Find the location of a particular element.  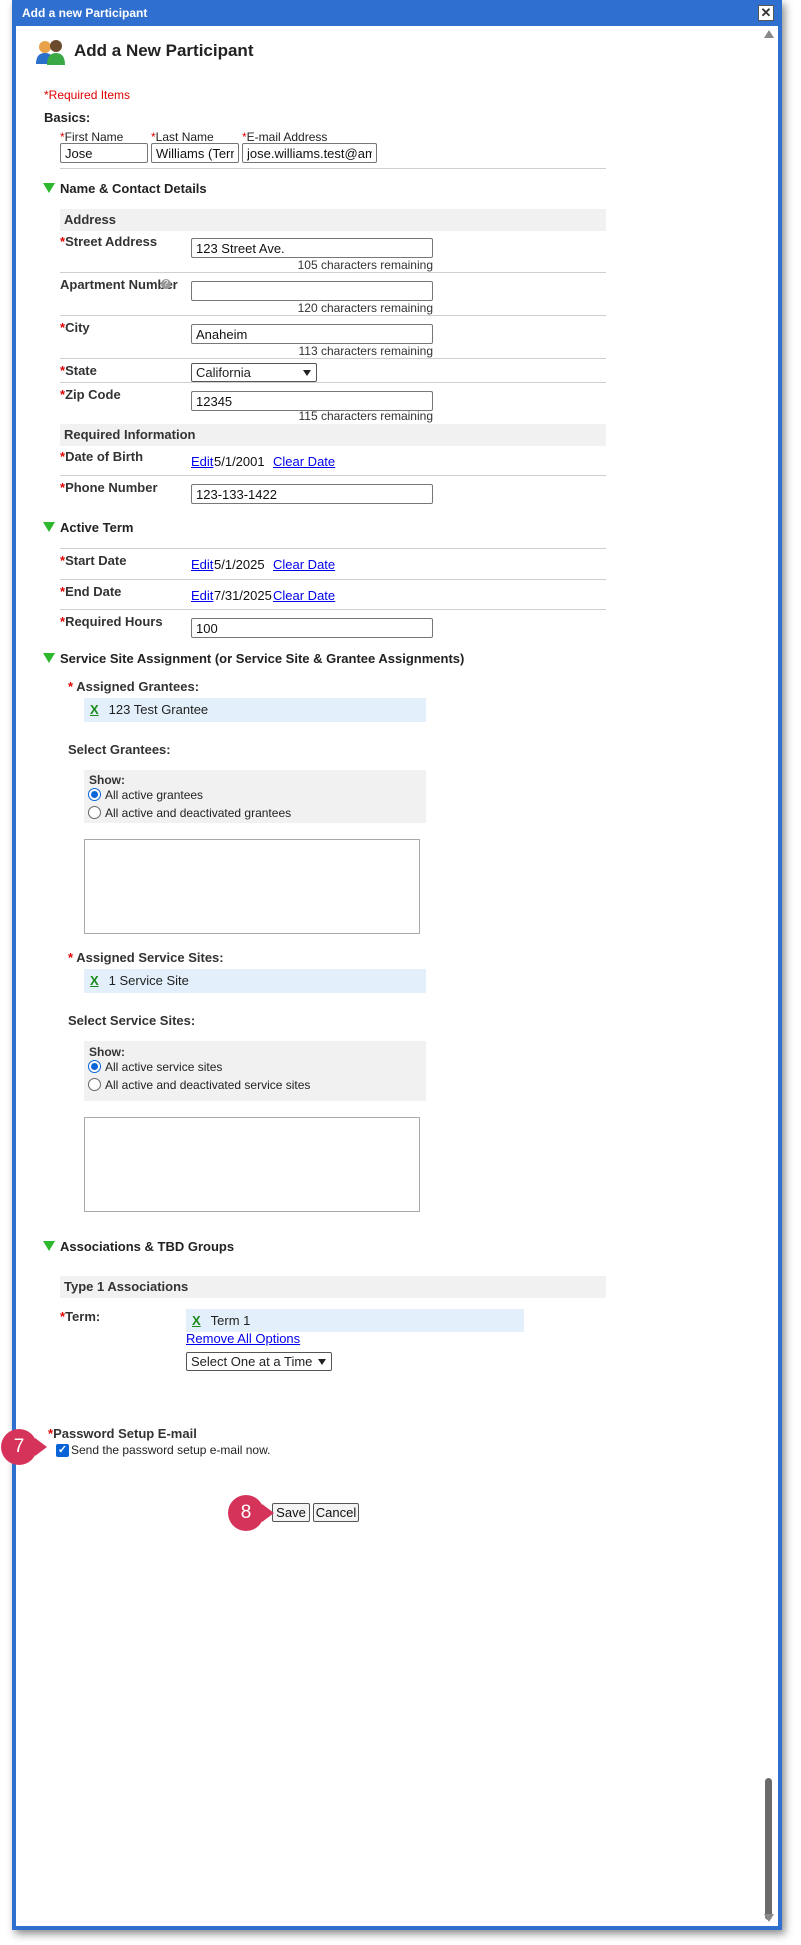

assigned-grantee-item: X 123 Test Grantee is located at coordinates (255, 710).